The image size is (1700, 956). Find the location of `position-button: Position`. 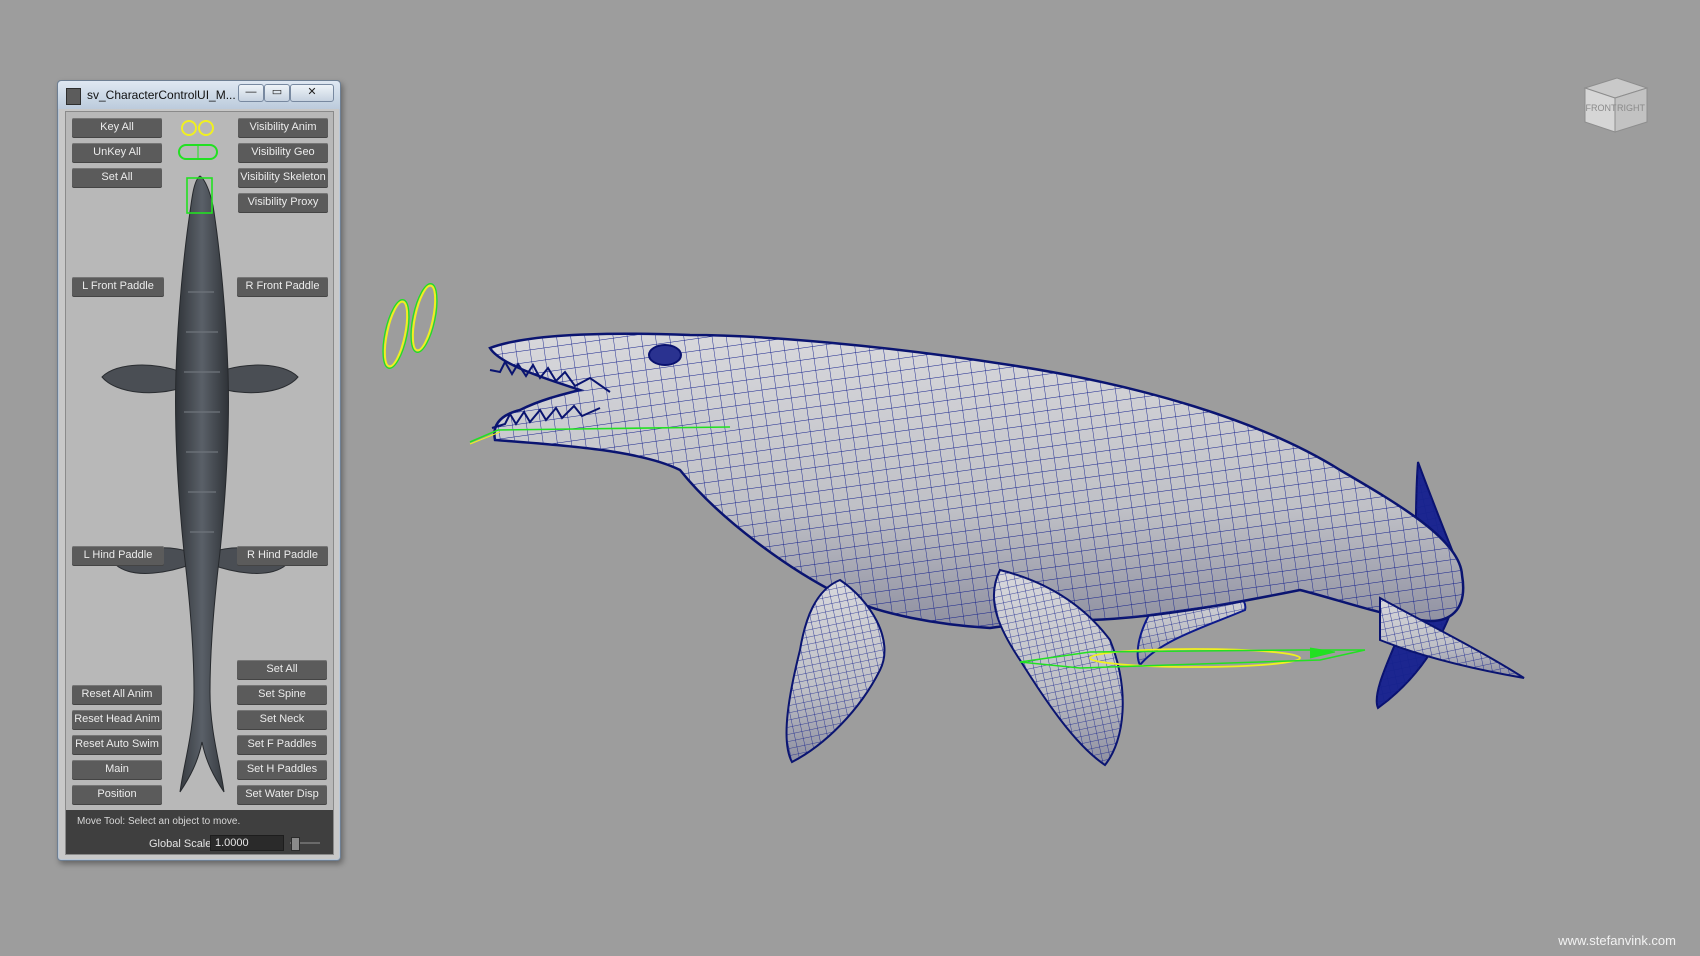

position-button: Position is located at coordinates (117, 794).